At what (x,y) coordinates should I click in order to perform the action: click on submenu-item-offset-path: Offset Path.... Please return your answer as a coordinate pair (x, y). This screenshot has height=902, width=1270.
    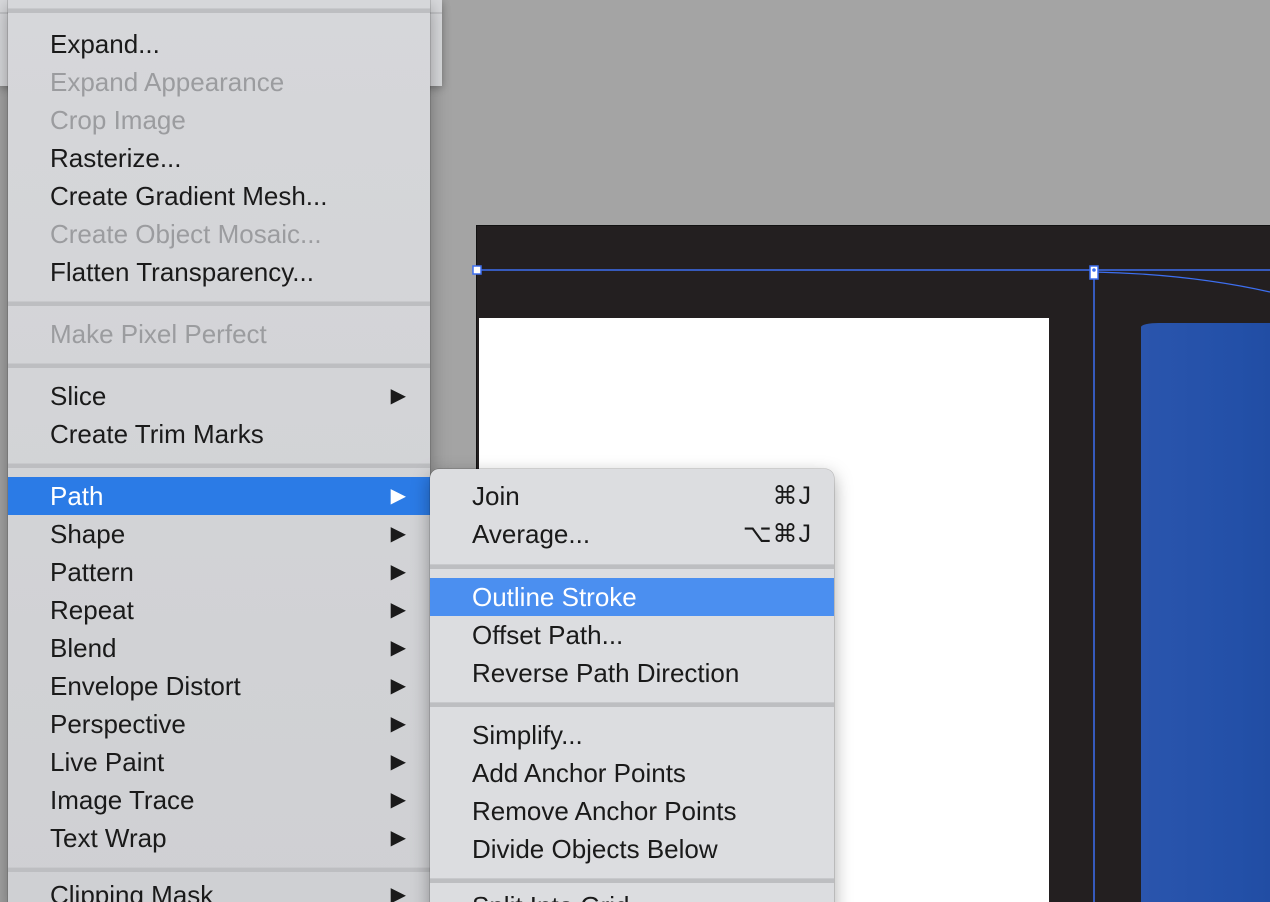
    Looking at the image, I should click on (632, 635).